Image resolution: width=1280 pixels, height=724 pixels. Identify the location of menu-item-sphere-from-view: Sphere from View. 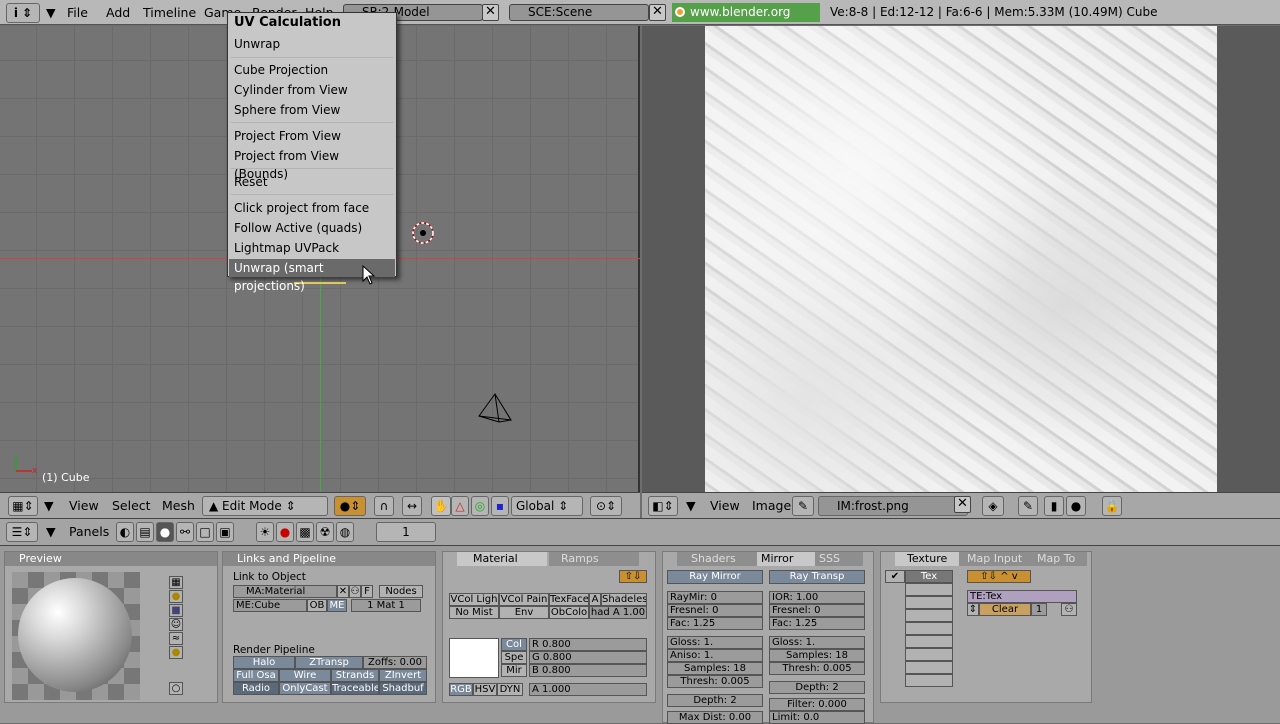
(312, 110).